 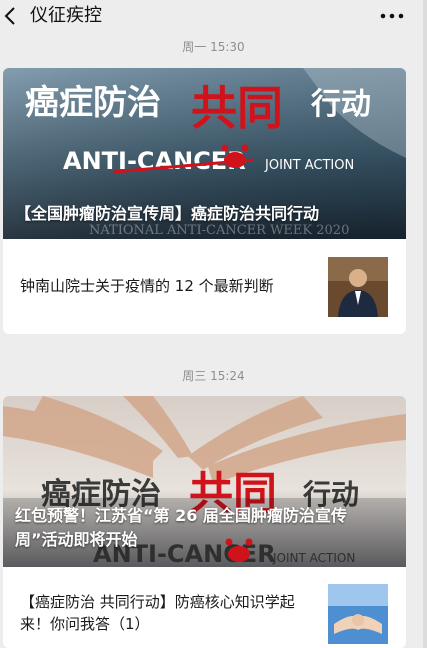 I want to click on cover-title: 【全国肿瘤防治宣传周】癌症防治共同行动, so click(x=167, y=213).